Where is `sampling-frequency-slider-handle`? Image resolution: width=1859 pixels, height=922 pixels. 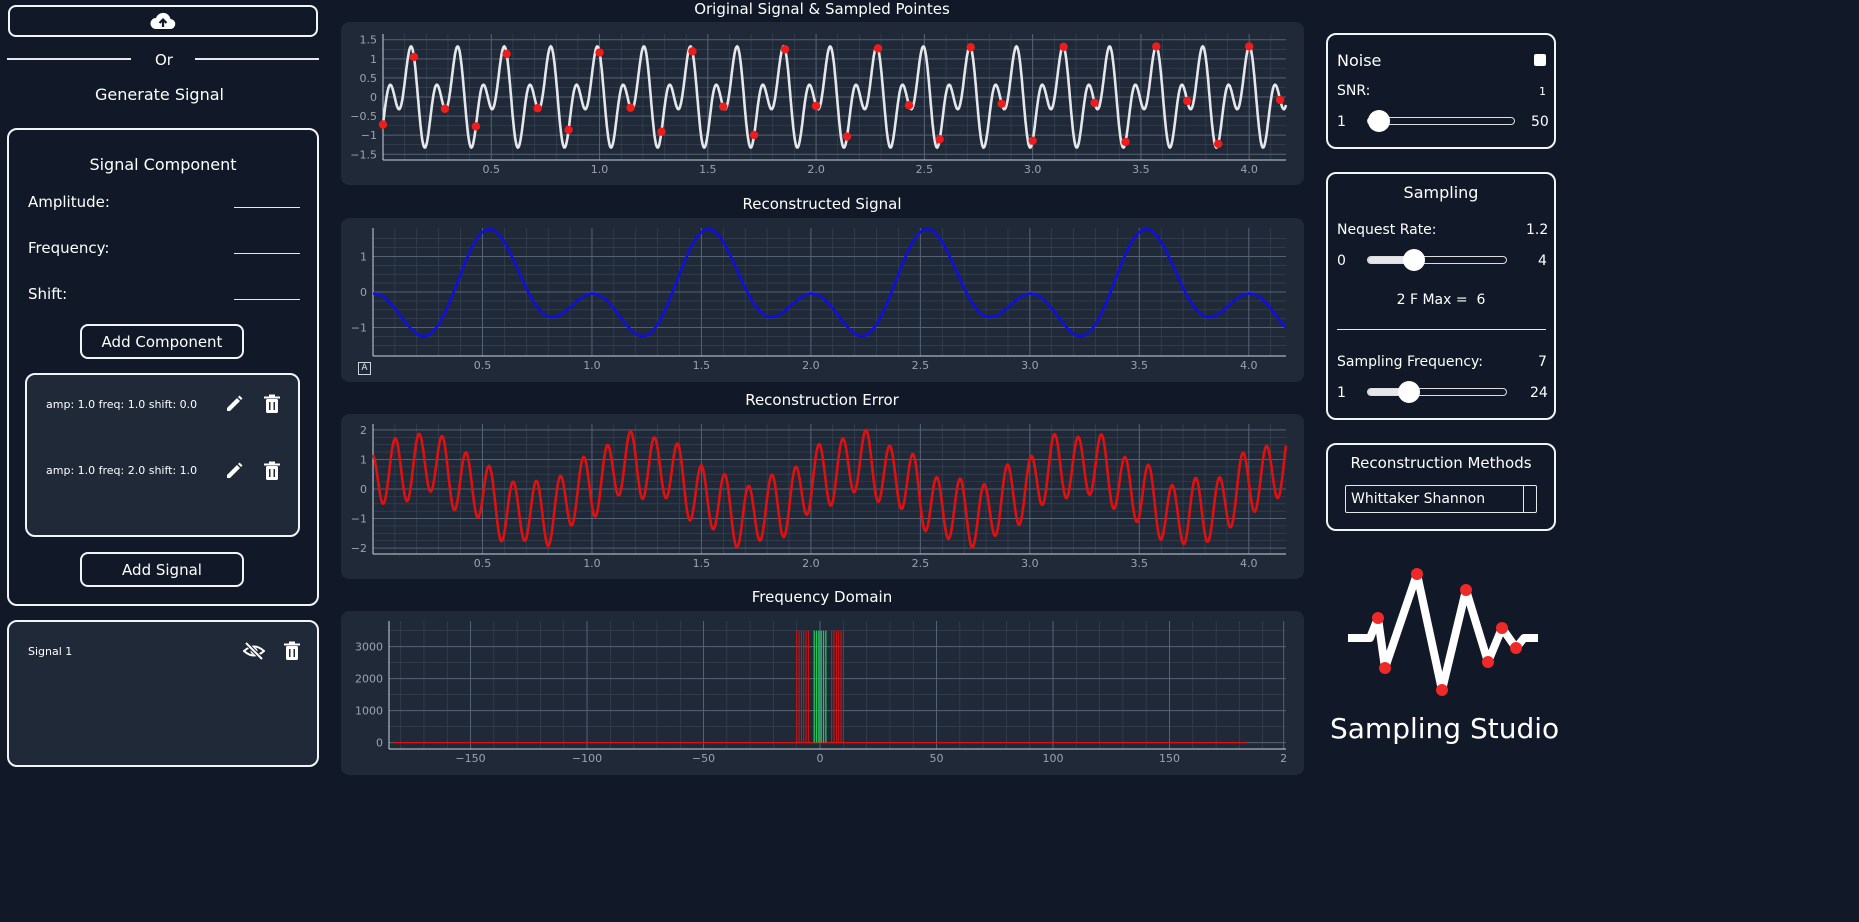 sampling-frequency-slider-handle is located at coordinates (1409, 392).